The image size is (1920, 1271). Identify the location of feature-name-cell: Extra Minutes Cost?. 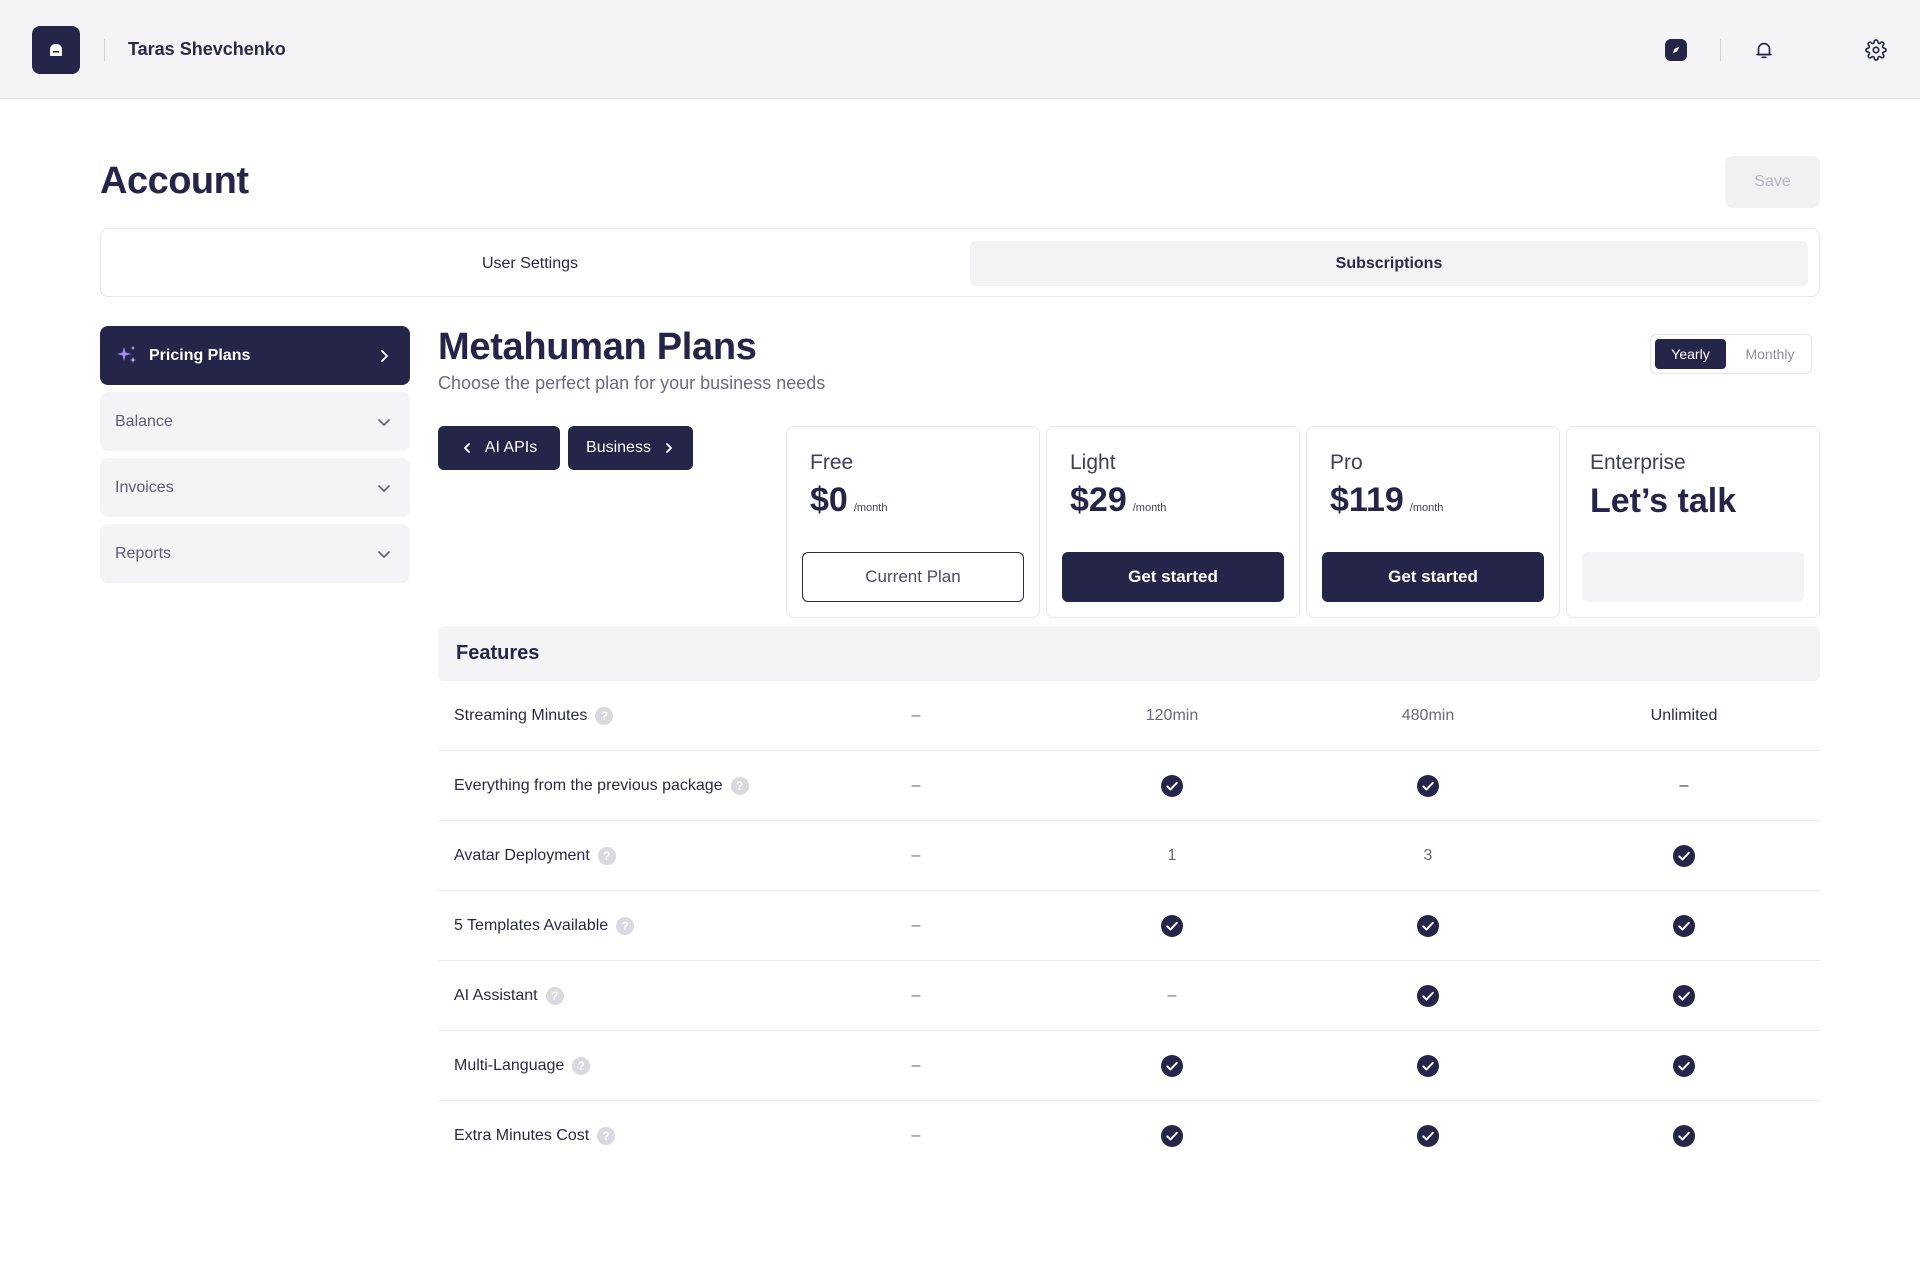
(535, 1136).